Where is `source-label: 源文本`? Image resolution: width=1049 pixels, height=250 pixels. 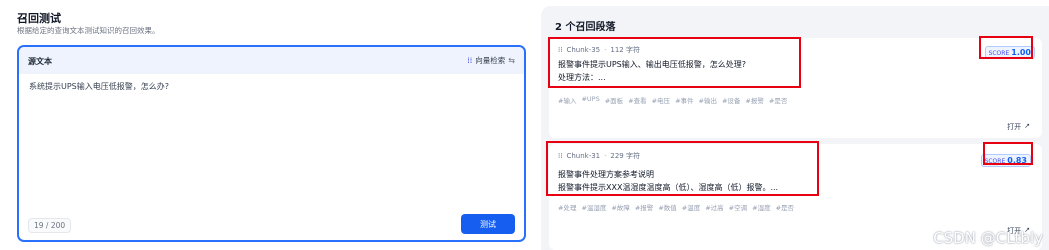
source-label: 源文本 is located at coordinates (40, 61).